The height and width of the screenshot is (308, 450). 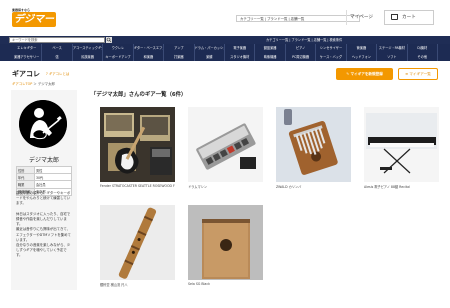 I want to click on kalimba-image, so click(x=313, y=144).